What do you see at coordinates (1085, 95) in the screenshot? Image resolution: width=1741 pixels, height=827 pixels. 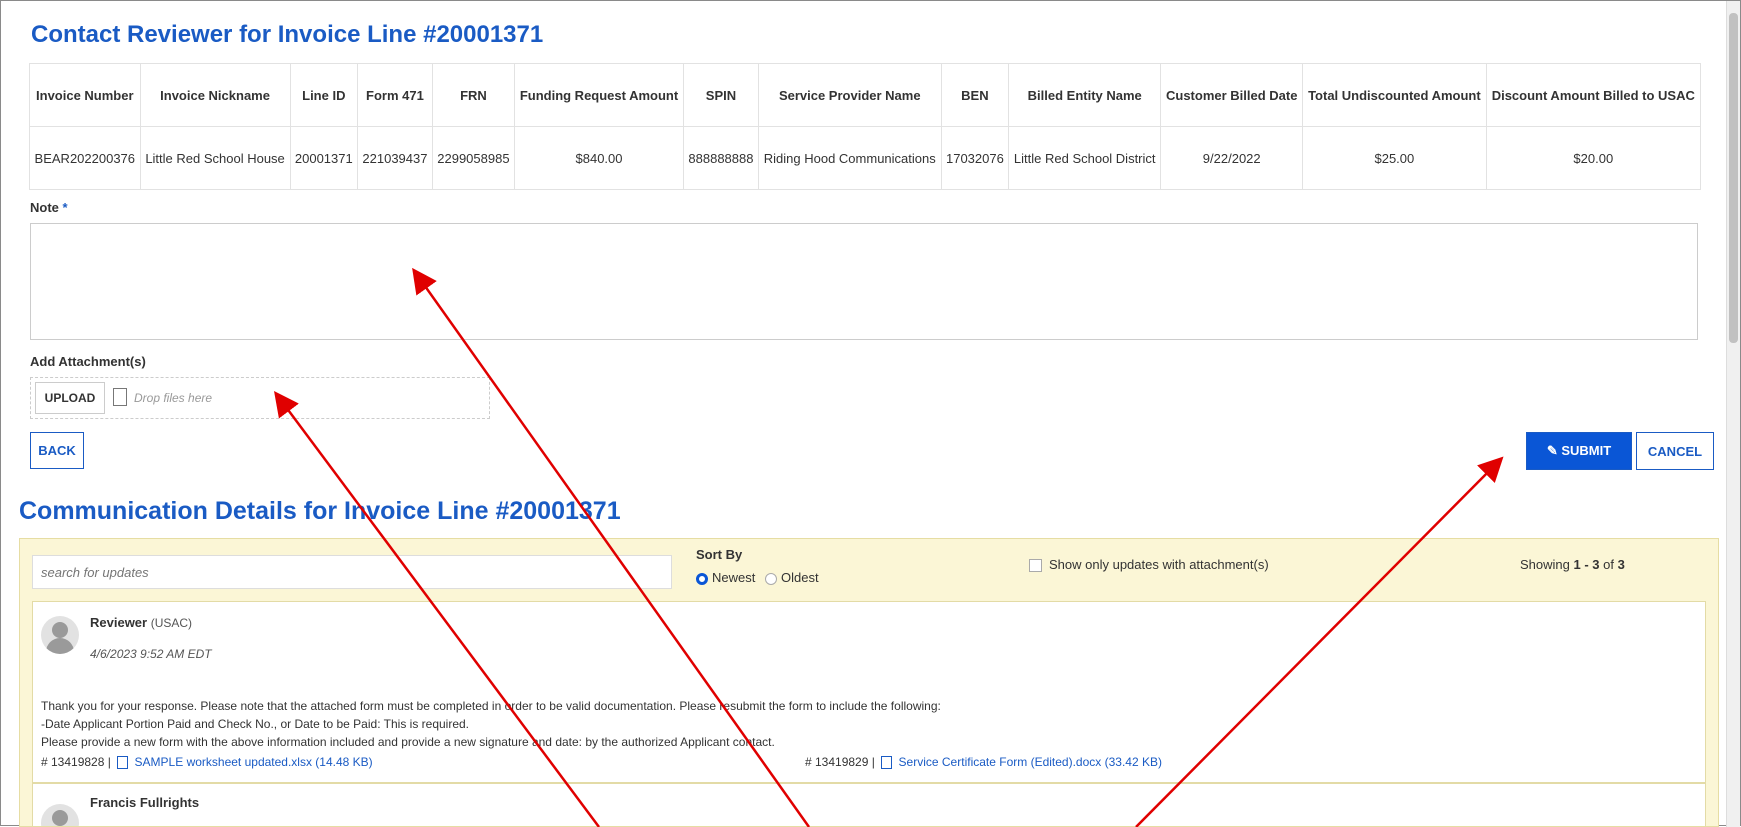 I see `col-billed-entity-name: Billed Entity Name` at bounding box center [1085, 95].